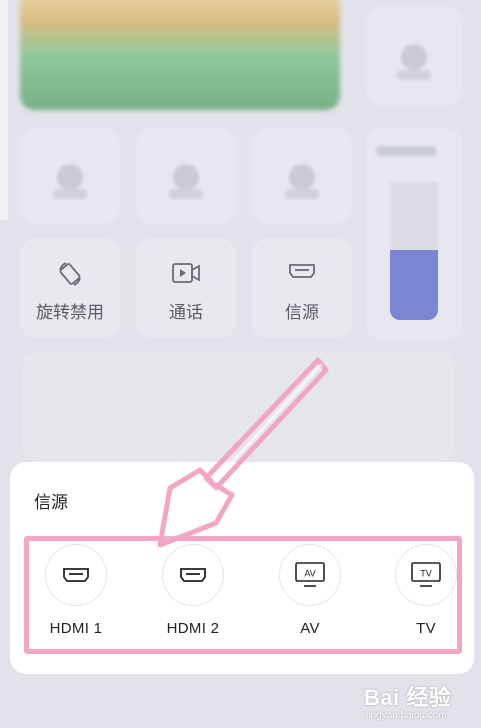  Describe the element at coordinates (408, 697) in the screenshot. I see `watermark-brand: Bai 经验` at that location.